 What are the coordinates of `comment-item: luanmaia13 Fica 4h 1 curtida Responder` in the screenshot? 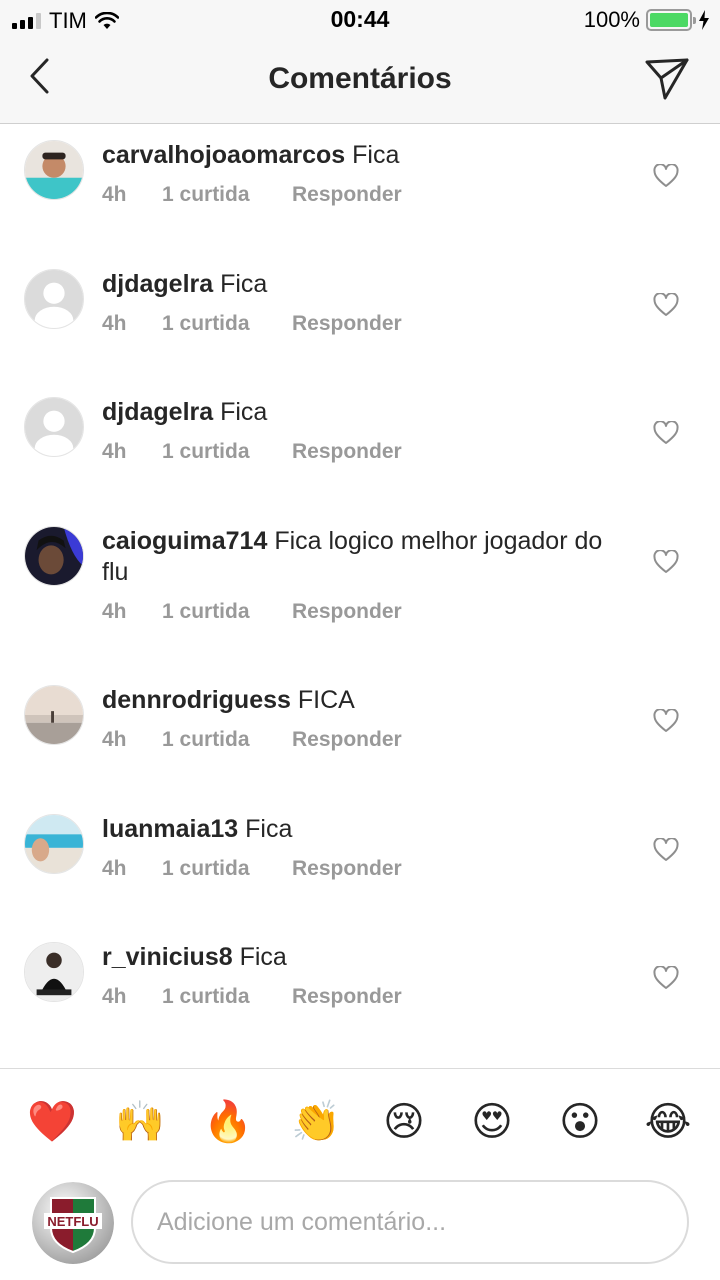 It's located at (360, 862).